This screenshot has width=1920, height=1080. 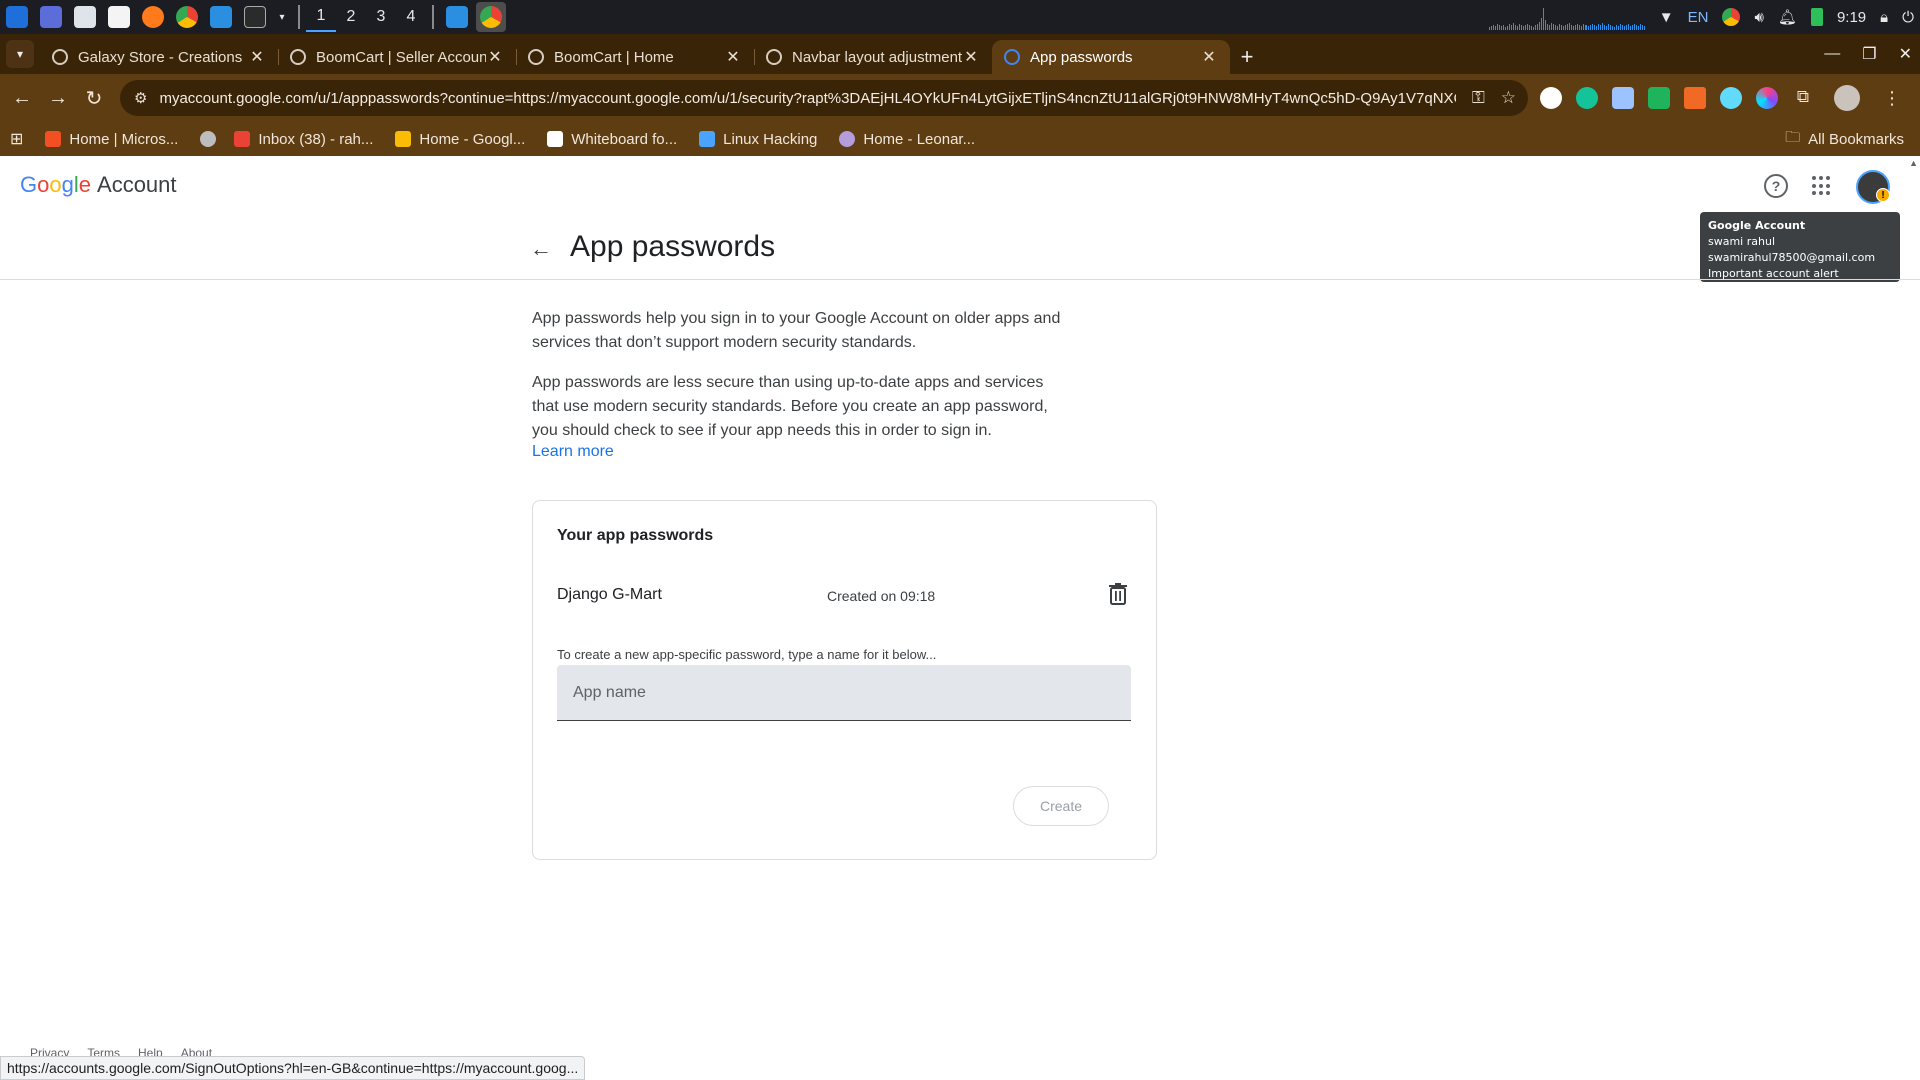 I want to click on lock-icon: 🔒︎, so click(x=1884, y=17).